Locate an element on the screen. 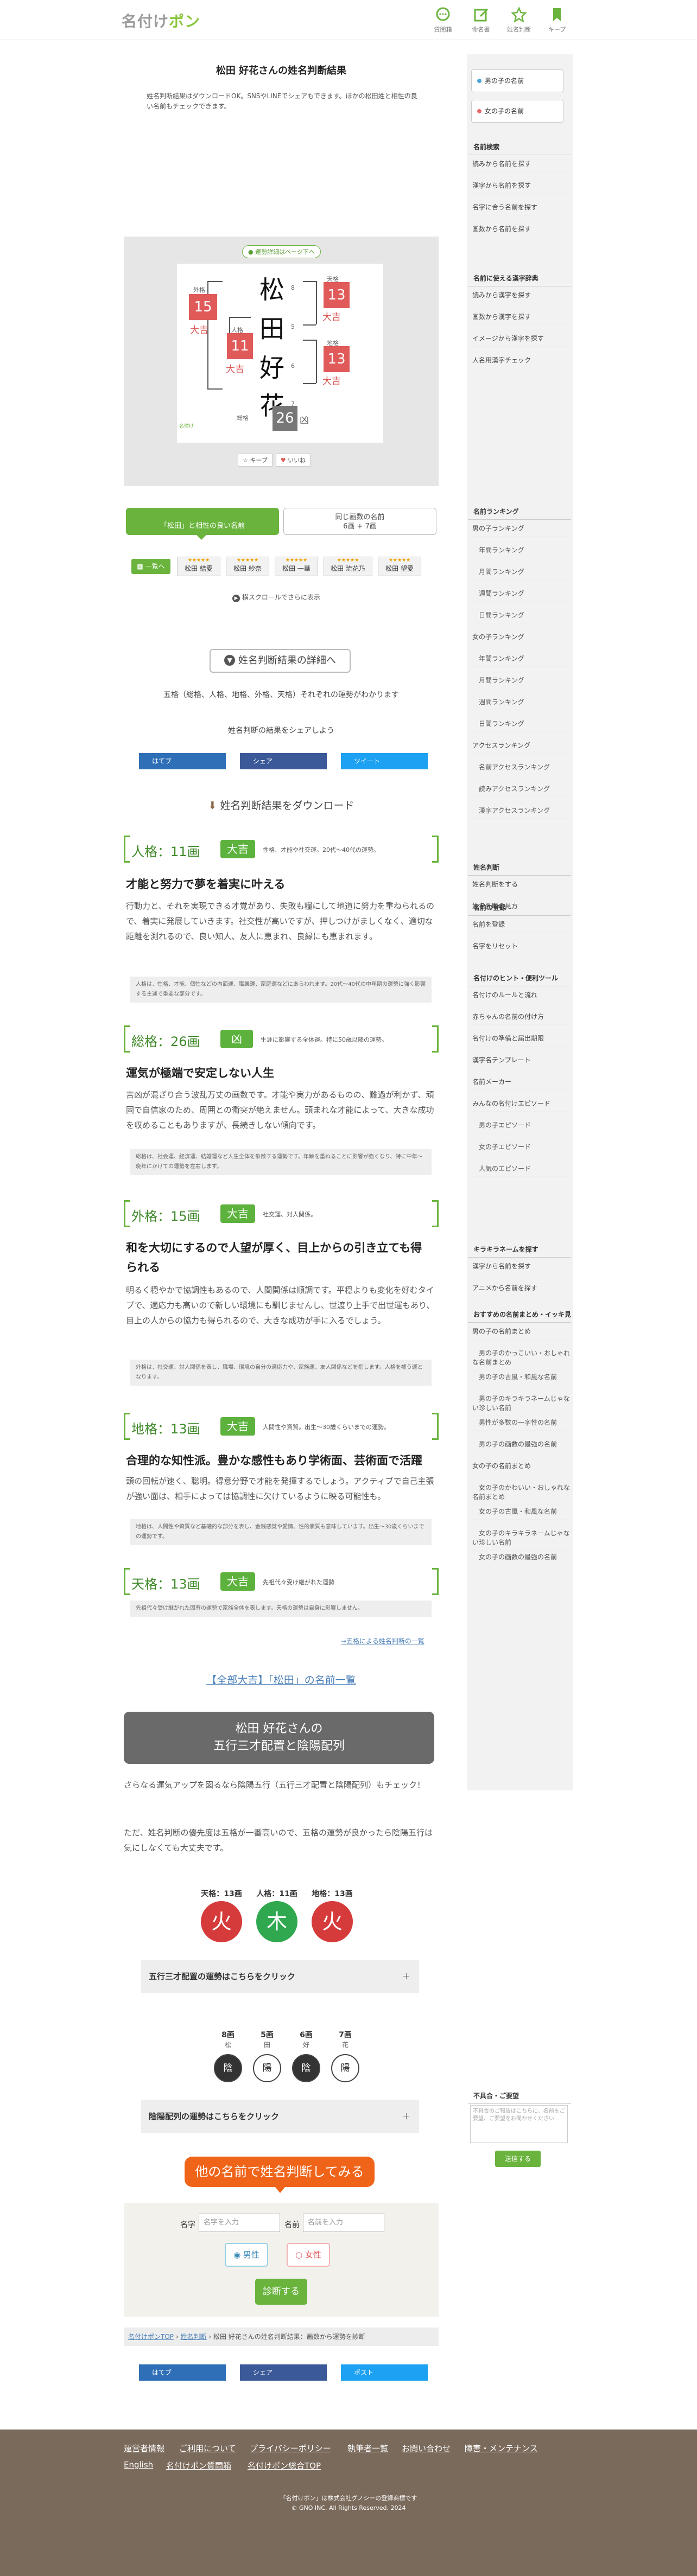 This screenshot has height=2576, width=697. sidebar-item: 女の子エピソード is located at coordinates (520, 1147).